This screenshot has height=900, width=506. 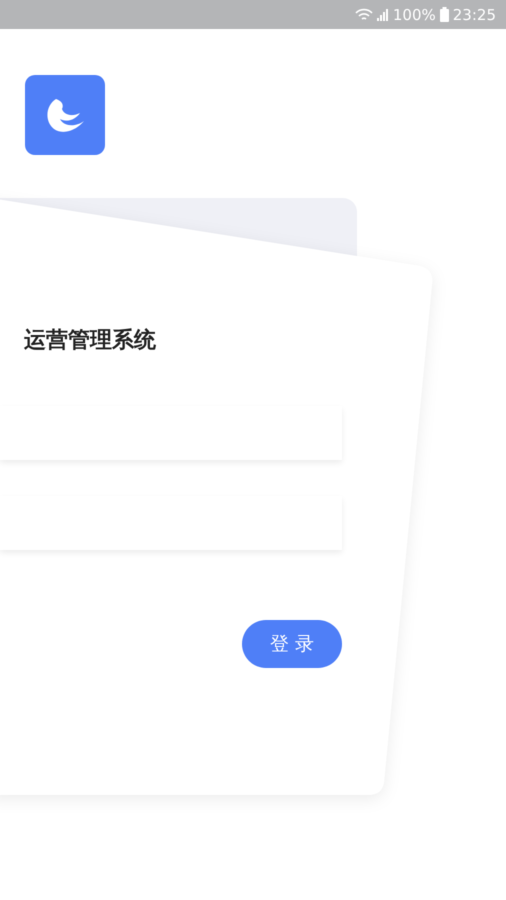 What do you see at coordinates (444, 14) in the screenshot?
I see `battery-icon` at bounding box center [444, 14].